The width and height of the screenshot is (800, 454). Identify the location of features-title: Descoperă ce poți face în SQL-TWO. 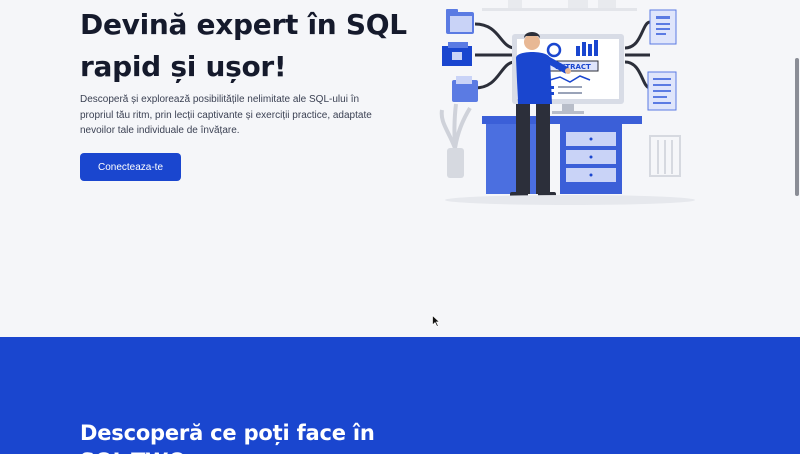
(227, 437).